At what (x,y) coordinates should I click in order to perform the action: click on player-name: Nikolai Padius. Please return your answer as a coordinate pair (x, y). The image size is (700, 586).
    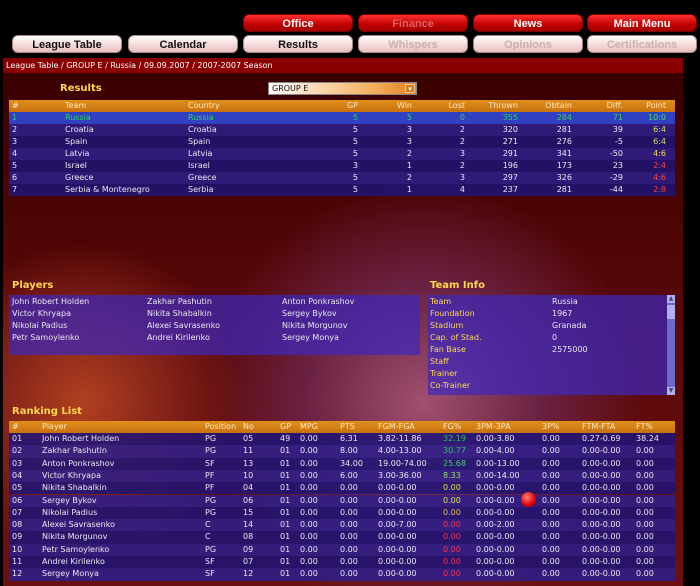
    Looking at the image, I should click on (39, 326).